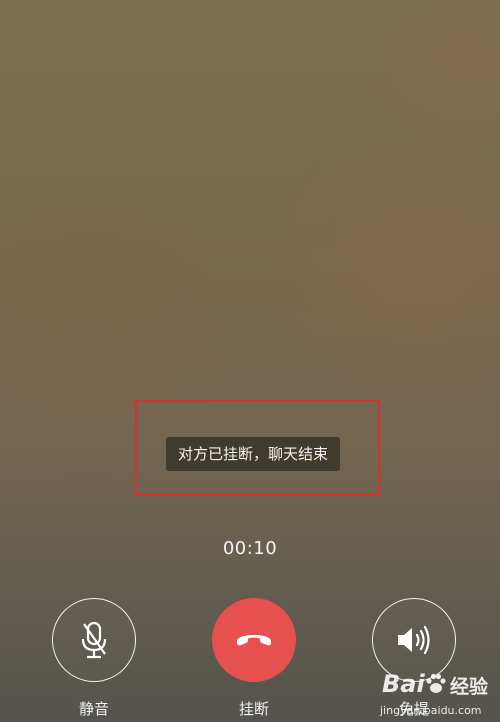 Image resolution: width=500 pixels, height=722 pixels. Describe the element at coordinates (250, 548) in the screenshot. I see `call-duration: 00:10` at that location.